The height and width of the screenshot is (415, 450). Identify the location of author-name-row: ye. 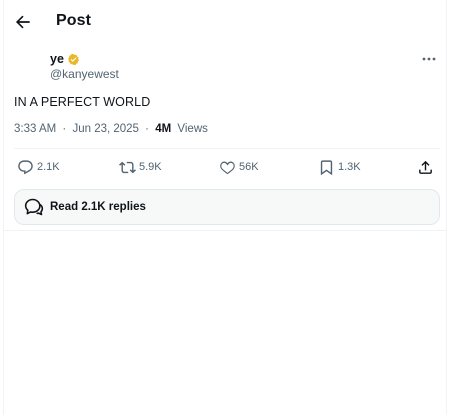
(65, 59).